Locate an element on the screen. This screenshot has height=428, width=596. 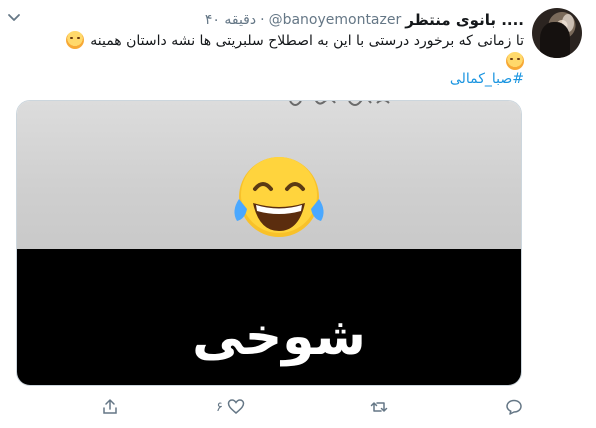
retweet-button is located at coordinates (379, 407).